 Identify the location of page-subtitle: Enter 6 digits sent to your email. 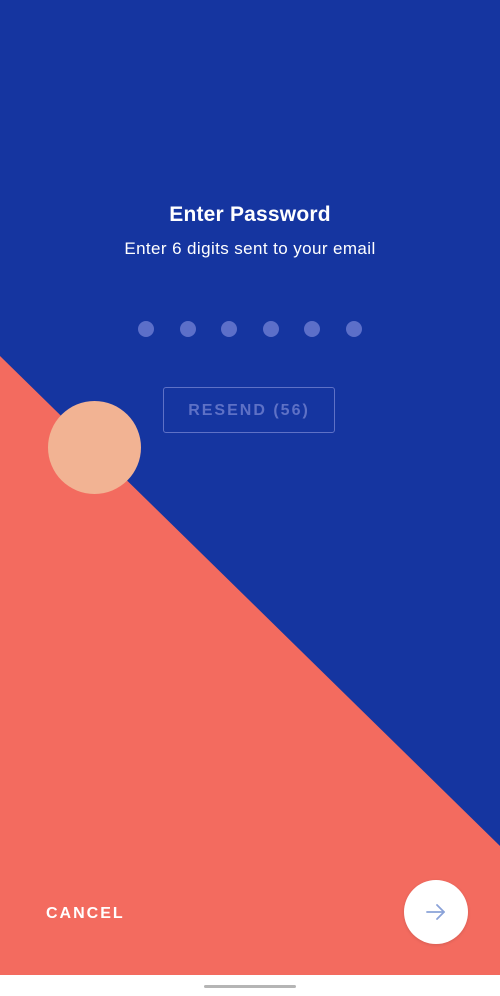
(250, 248).